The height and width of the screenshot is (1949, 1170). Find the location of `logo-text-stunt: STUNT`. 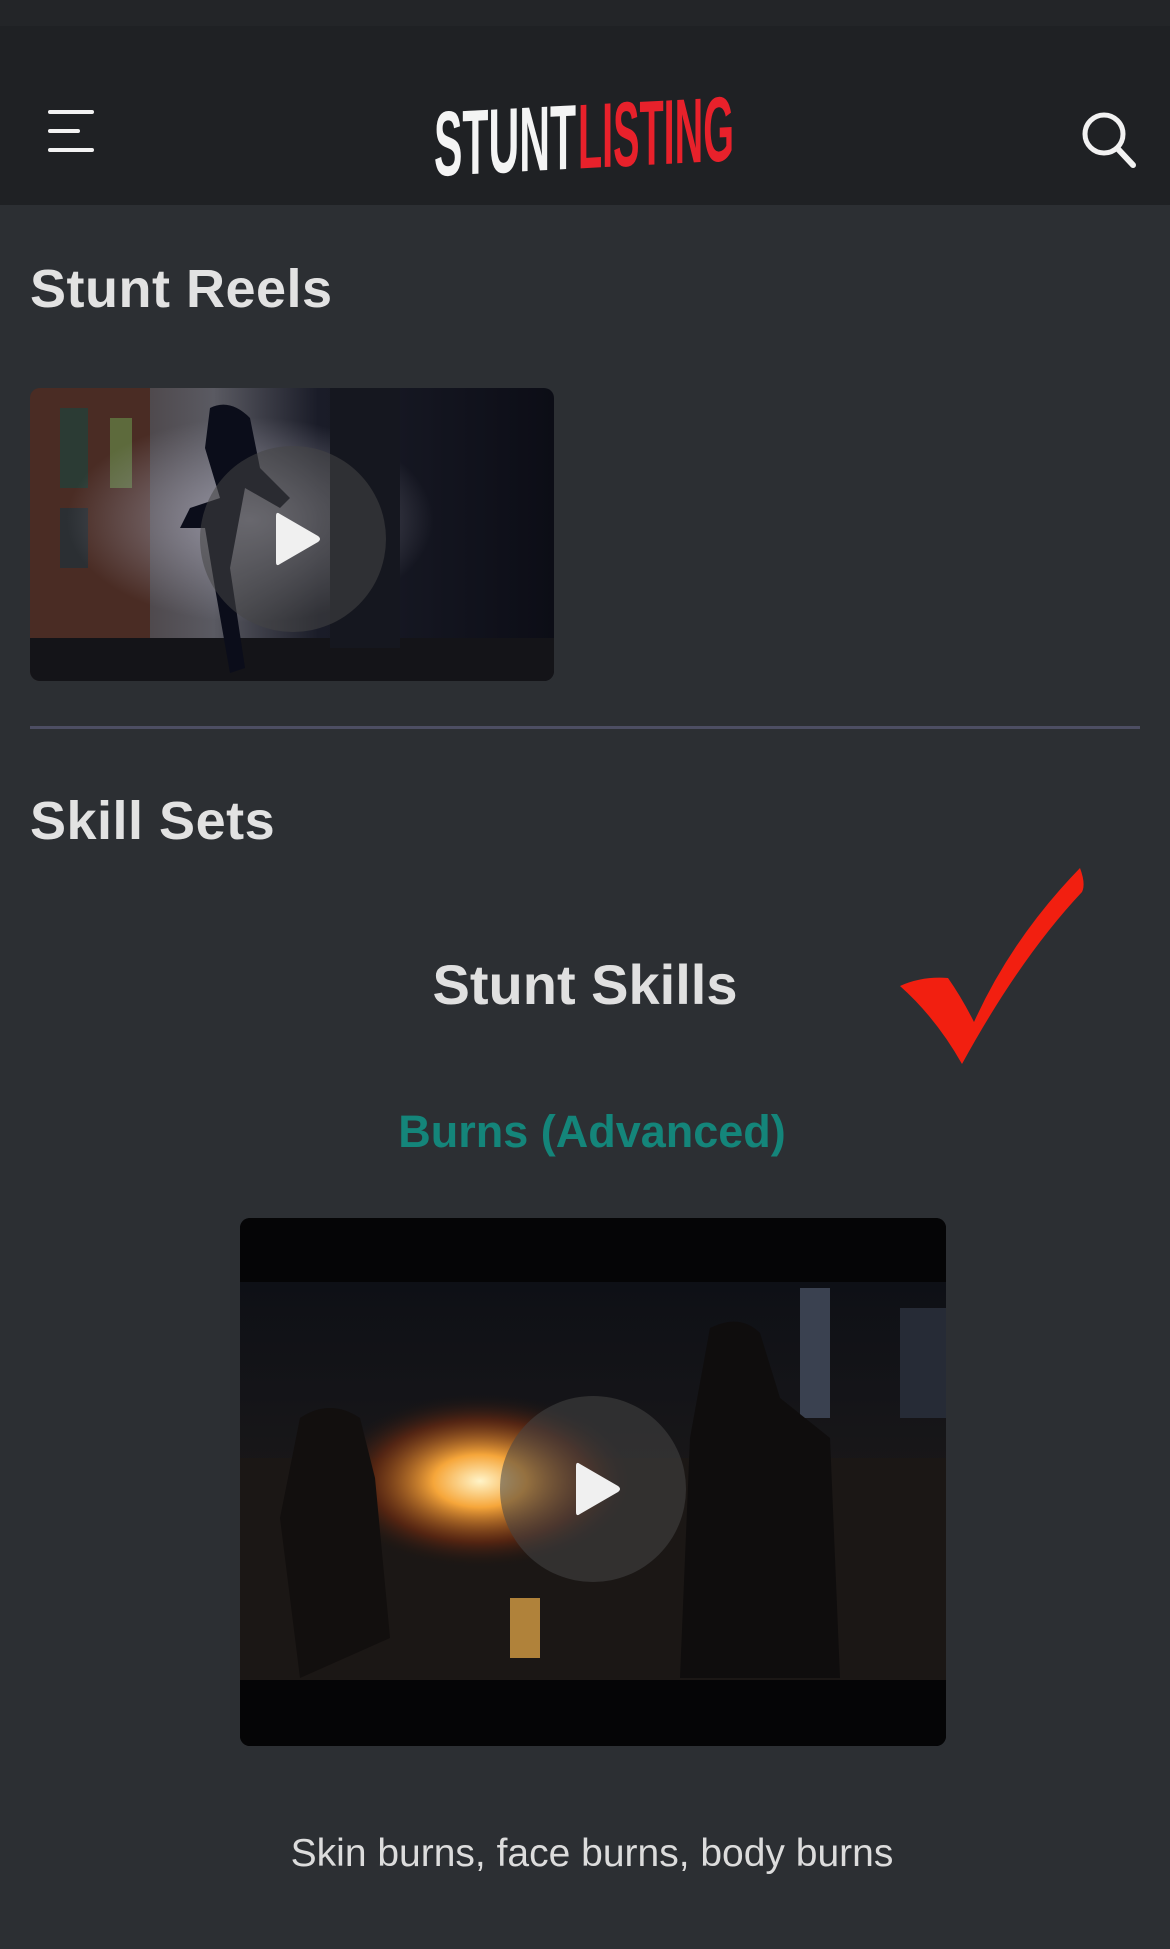

logo-text-stunt: STUNT is located at coordinates (505, 136).